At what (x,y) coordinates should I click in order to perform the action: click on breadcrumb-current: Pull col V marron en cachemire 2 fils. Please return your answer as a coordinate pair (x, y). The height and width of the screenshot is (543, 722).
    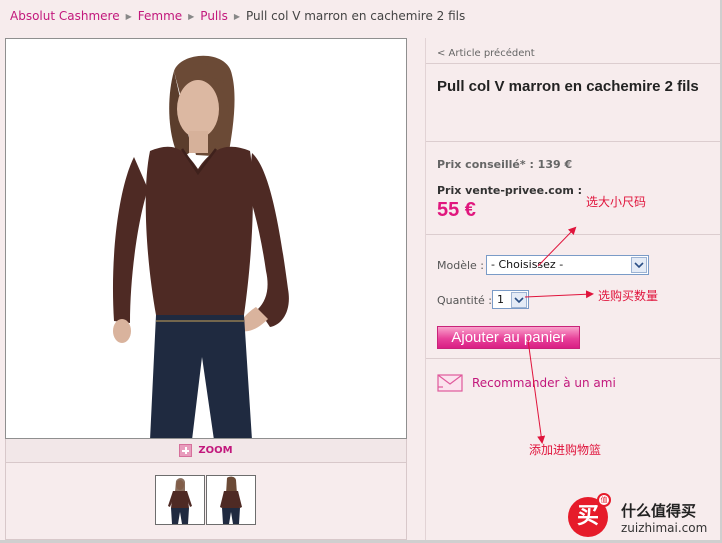
    Looking at the image, I should click on (356, 16).